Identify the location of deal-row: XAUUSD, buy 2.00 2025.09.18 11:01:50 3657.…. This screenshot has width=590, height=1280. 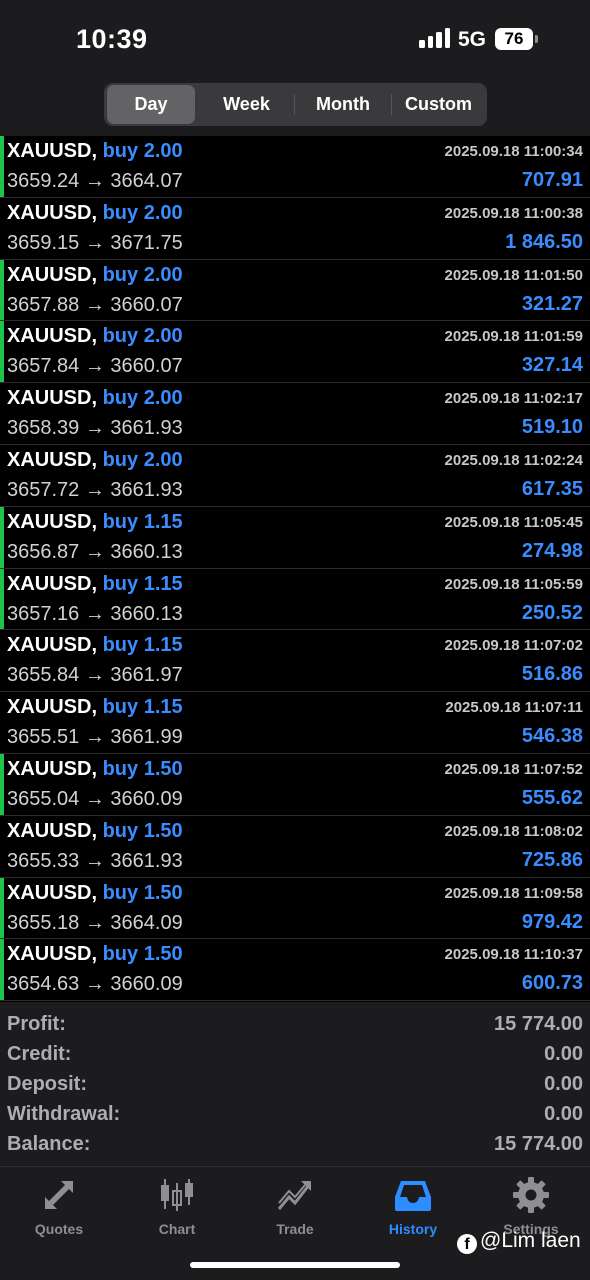
(295, 290).